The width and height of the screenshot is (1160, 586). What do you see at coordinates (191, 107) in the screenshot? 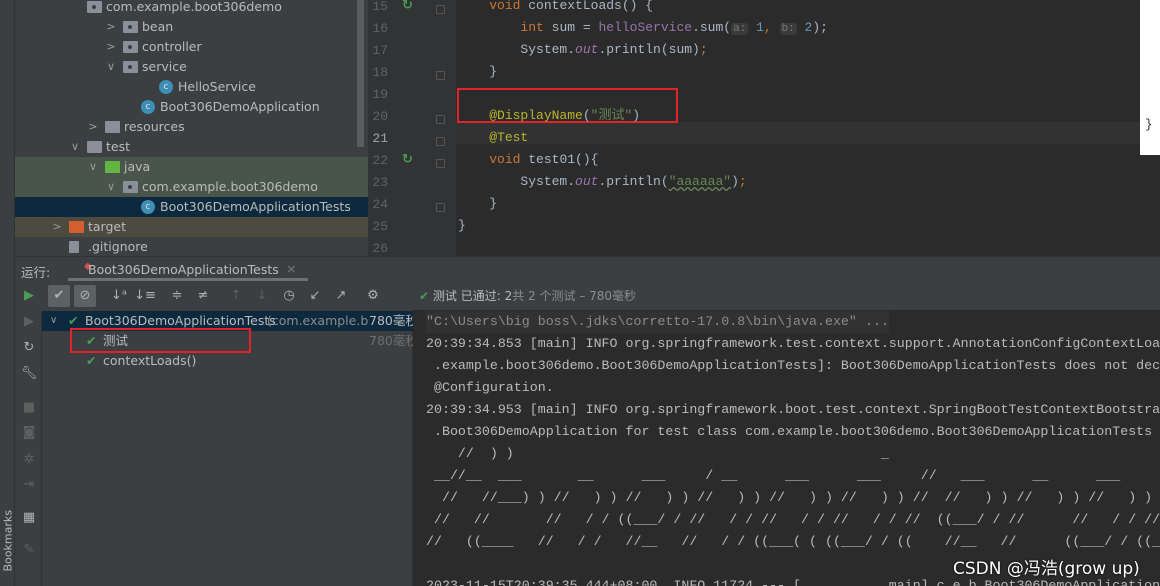
I see `tree-item-spring-app-class: c Boot306DemoApplication` at bounding box center [191, 107].